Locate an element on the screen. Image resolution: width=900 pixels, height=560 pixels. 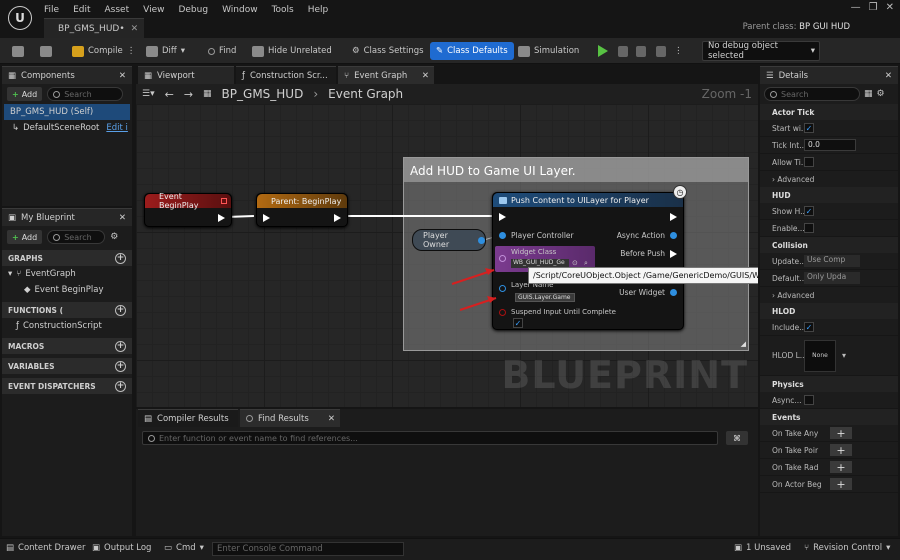
hamburger-icon: ☰▾ is located at coordinates (148, 94).